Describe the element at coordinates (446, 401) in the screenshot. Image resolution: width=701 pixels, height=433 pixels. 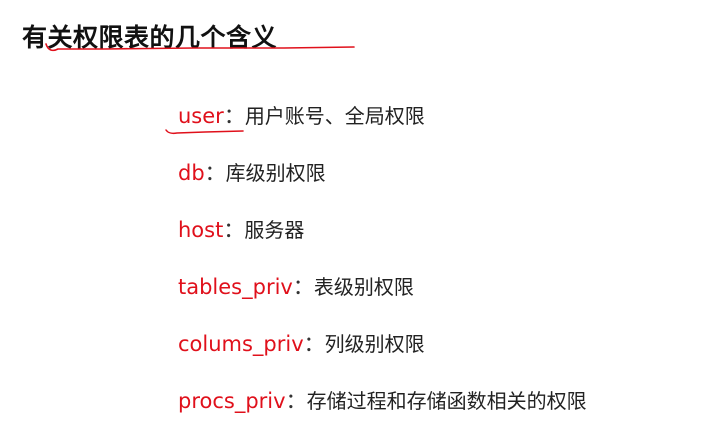
I see `item-description: 存储过程和存储函数相关的权限` at that location.